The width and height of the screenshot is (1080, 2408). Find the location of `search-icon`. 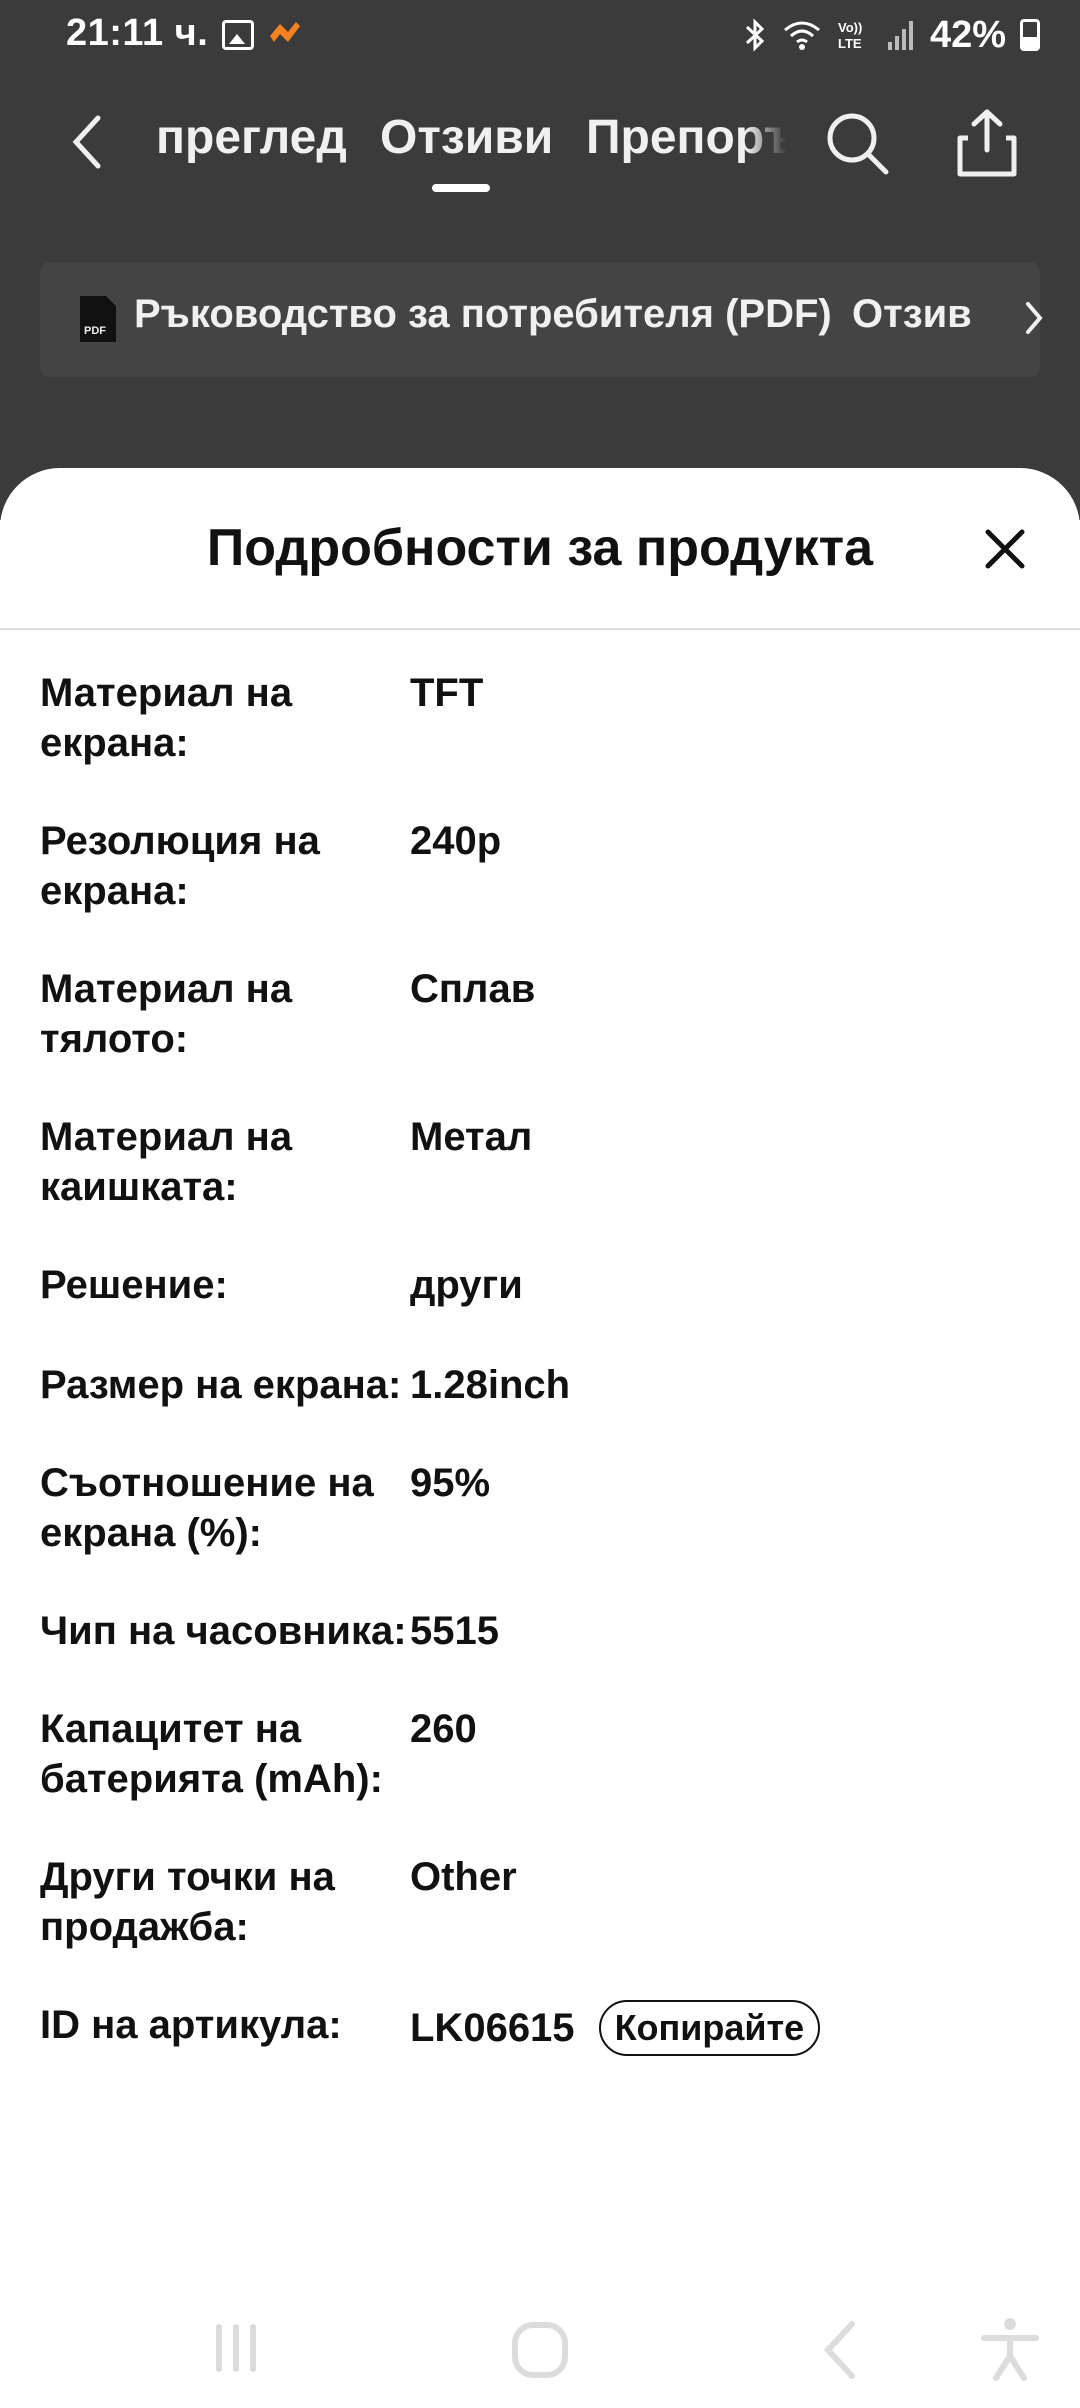

search-icon is located at coordinates (857, 143).